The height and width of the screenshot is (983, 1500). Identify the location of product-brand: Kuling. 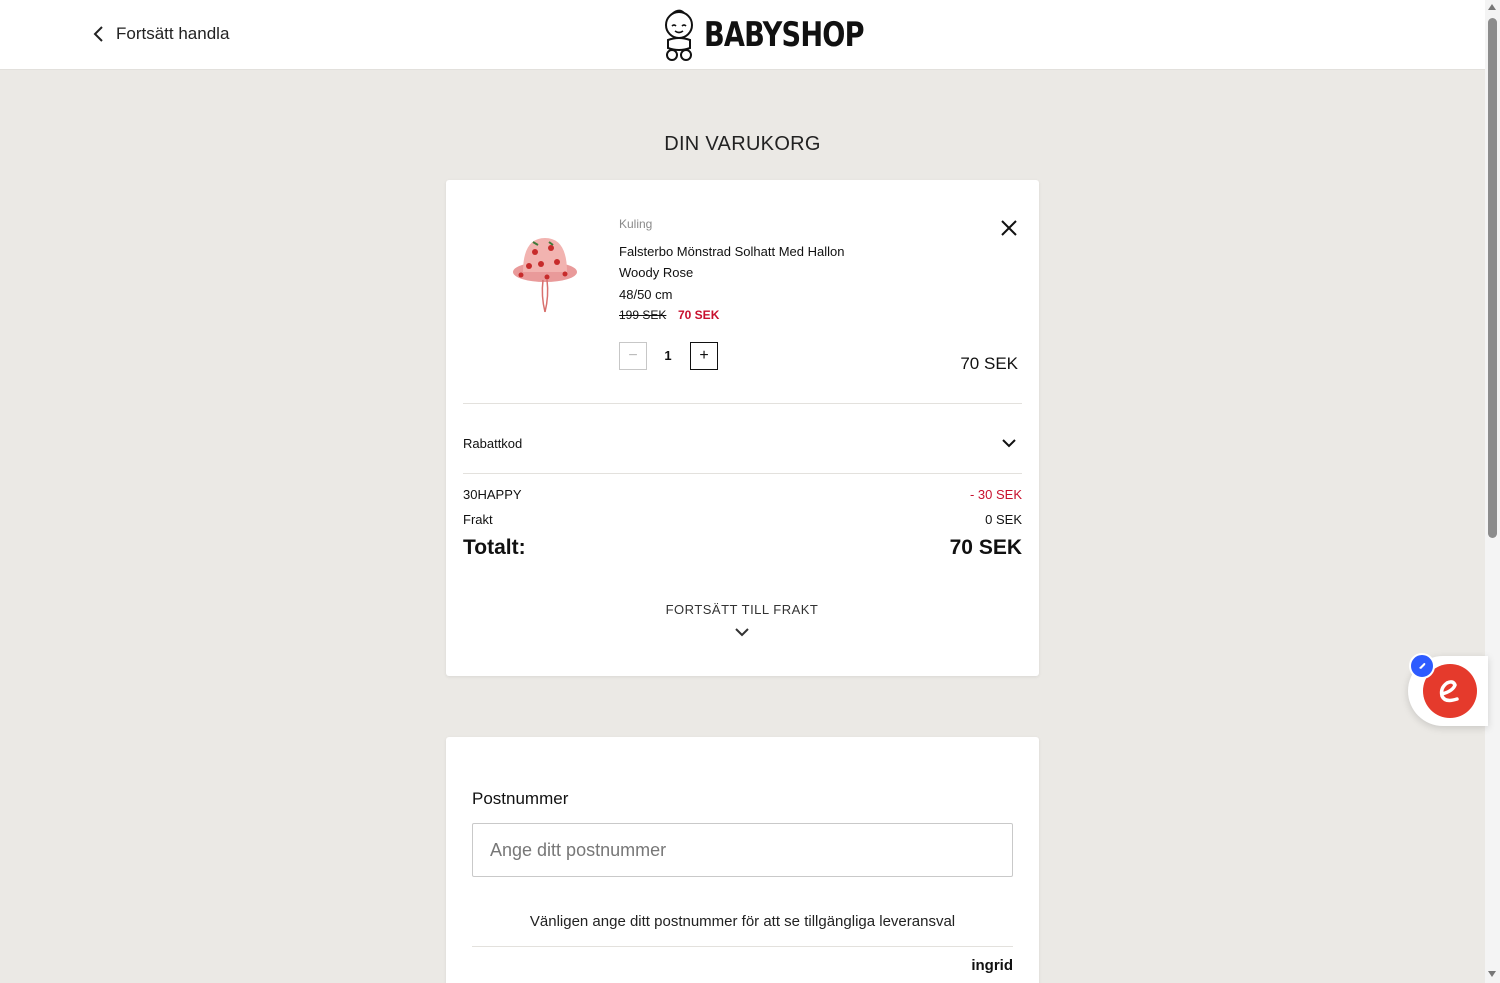
(635, 224).